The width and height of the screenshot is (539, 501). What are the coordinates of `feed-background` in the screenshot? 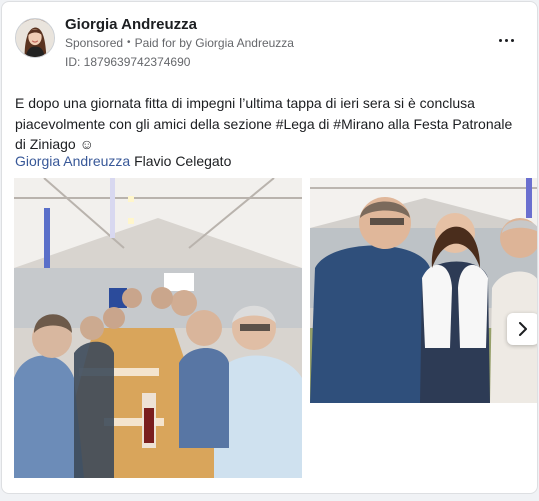 It's located at (269, 497).